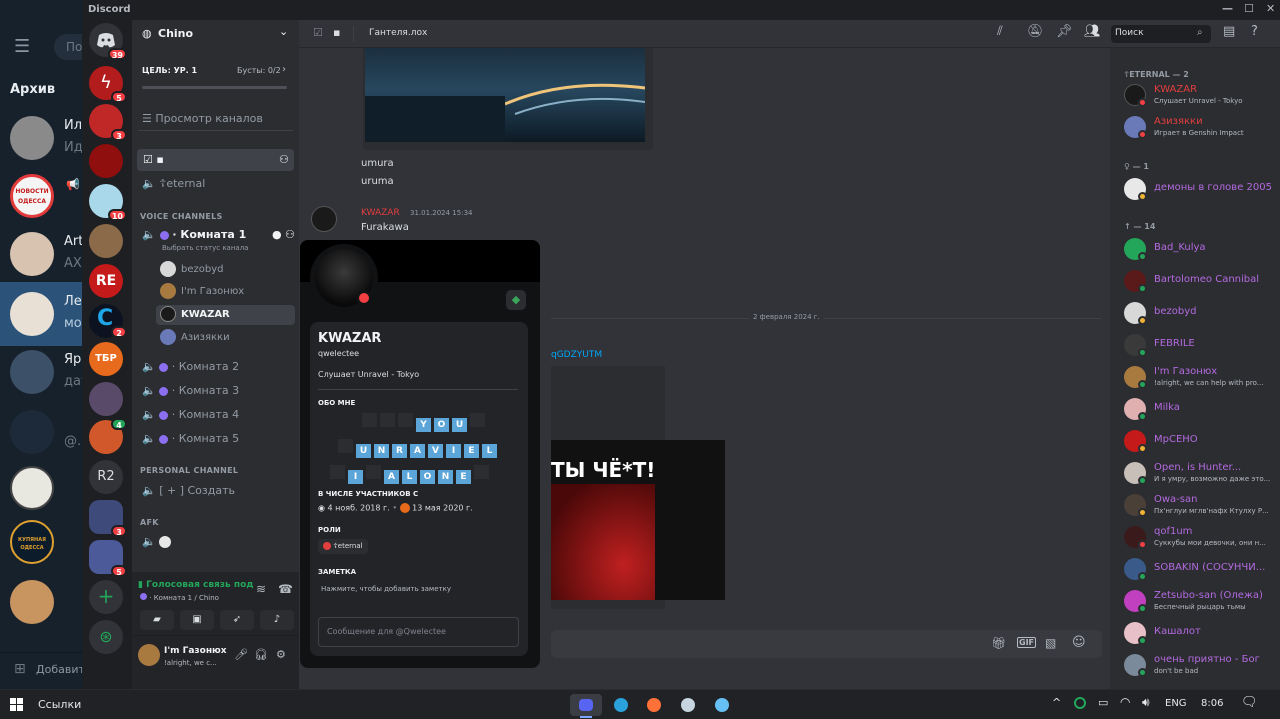 The height and width of the screenshot is (719, 1280). Describe the element at coordinates (108, 122) in the screenshot. I see `server-icon: 3` at that location.